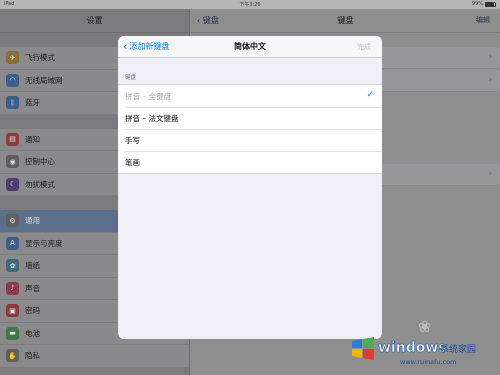  What do you see at coordinates (12, 288) in the screenshot?
I see `sound-icon: ♪` at bounding box center [12, 288].